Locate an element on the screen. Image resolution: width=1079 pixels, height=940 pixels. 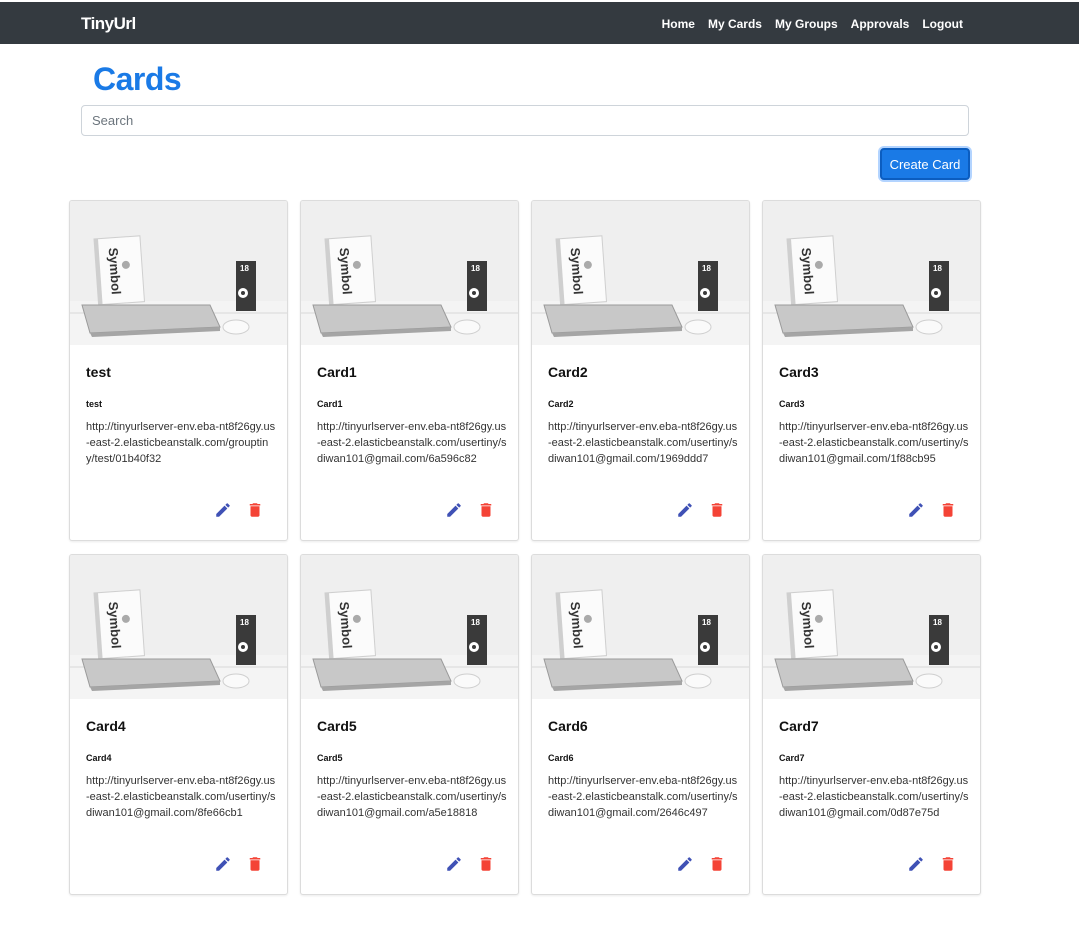
card-title: Card6 is located at coordinates (568, 726).